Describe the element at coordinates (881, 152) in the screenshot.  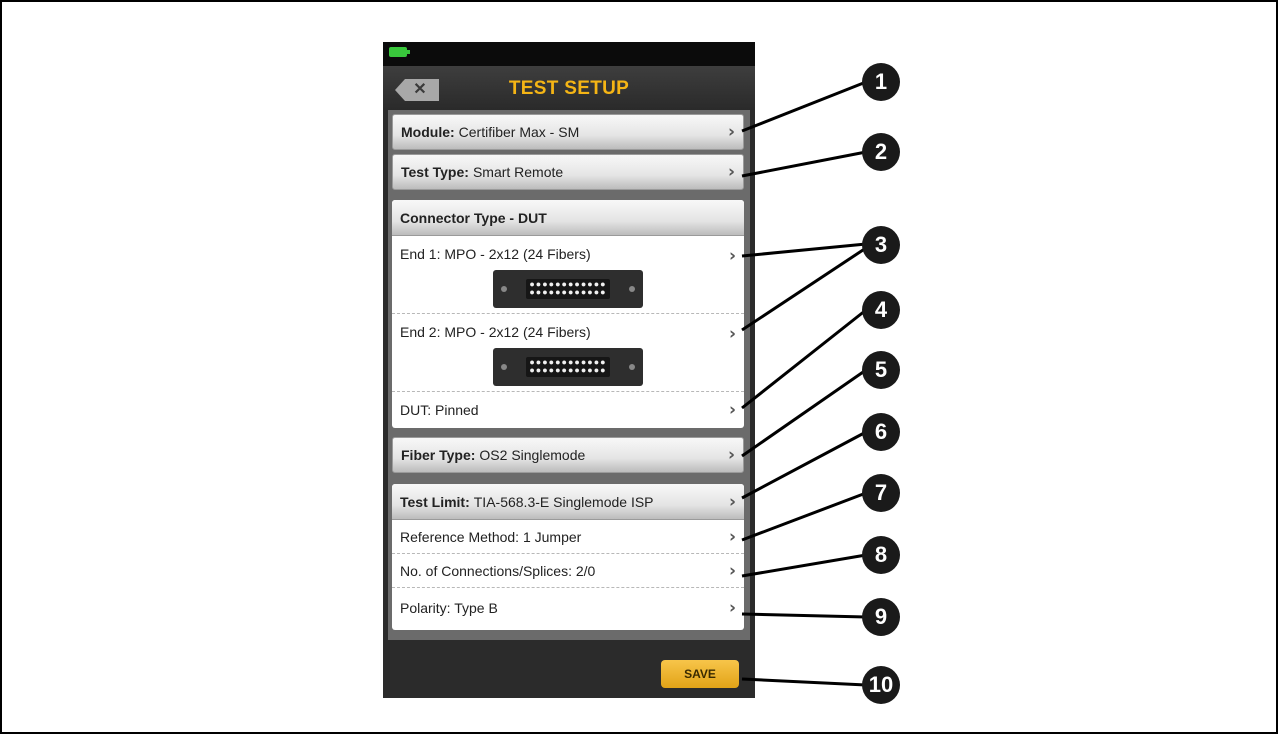
I see `callout-2: 2` at that location.